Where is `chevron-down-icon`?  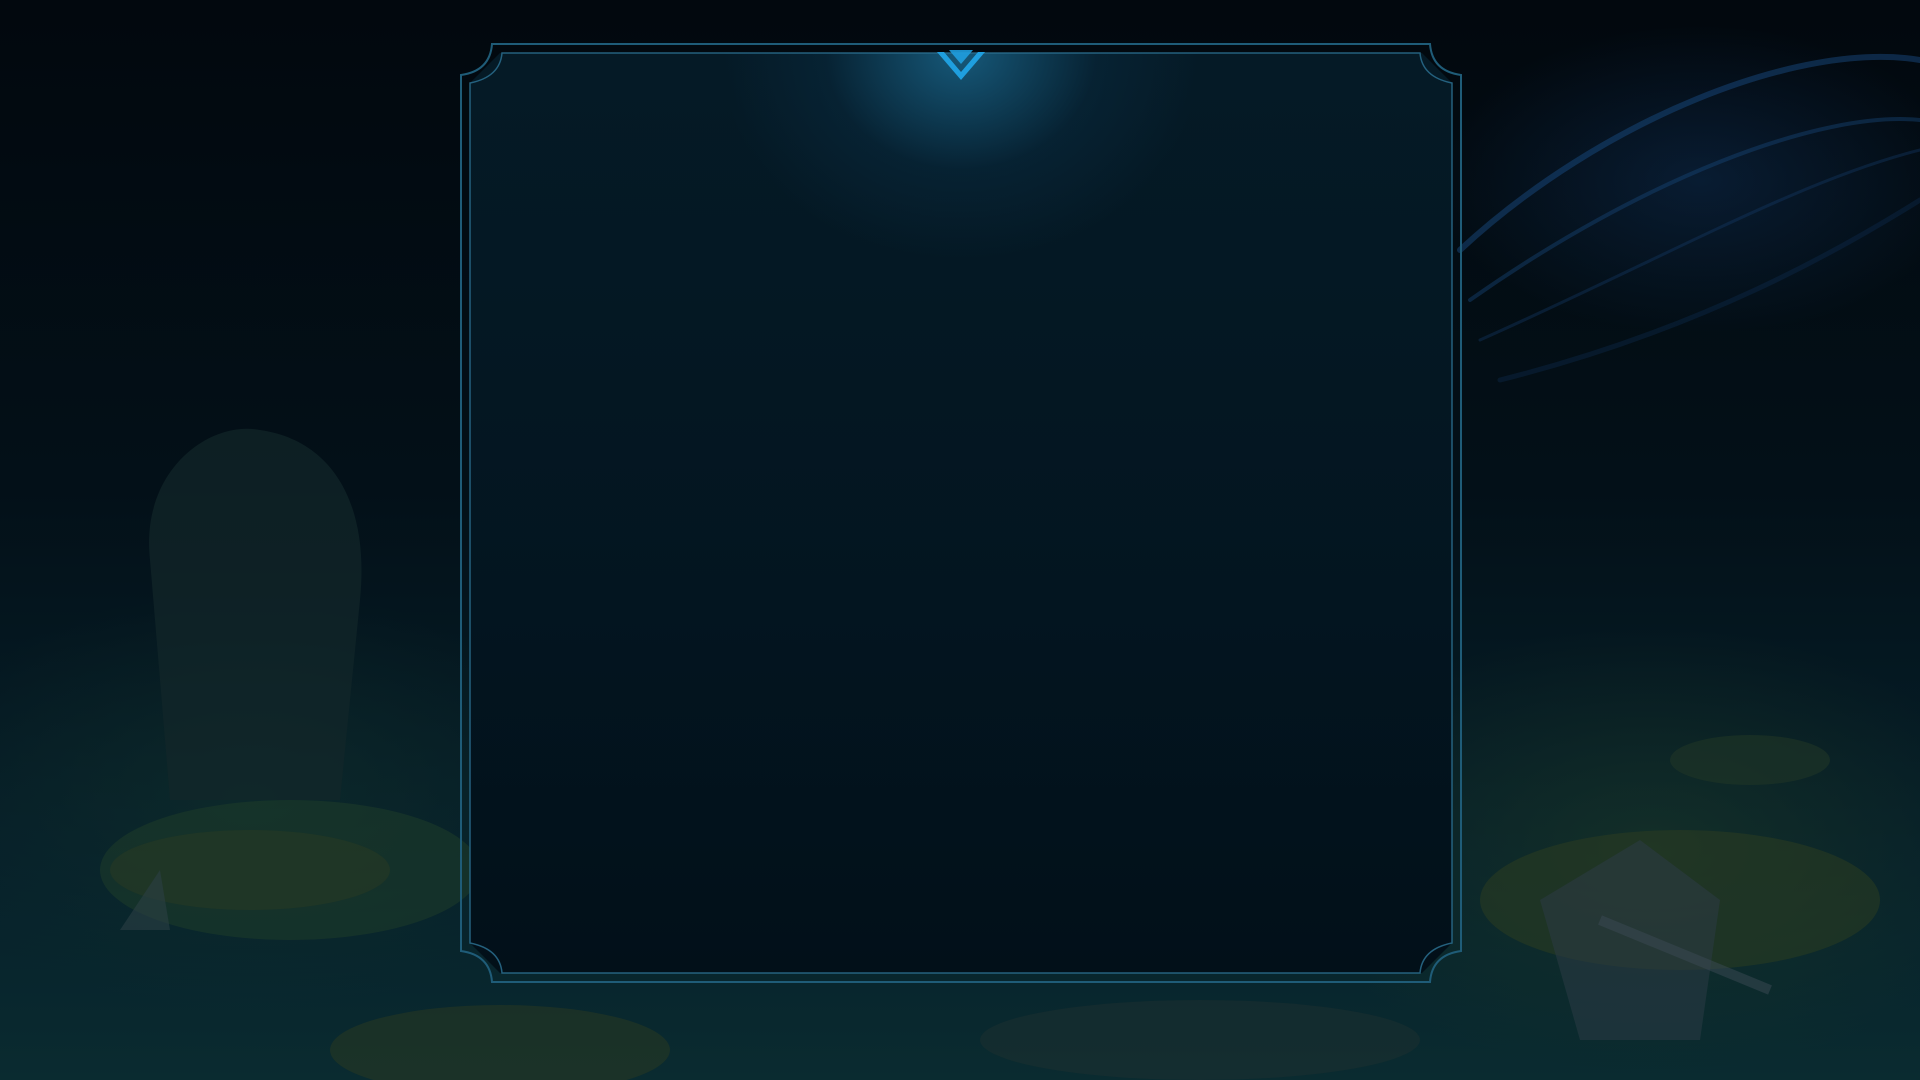
chevron-down-icon is located at coordinates (961, 65).